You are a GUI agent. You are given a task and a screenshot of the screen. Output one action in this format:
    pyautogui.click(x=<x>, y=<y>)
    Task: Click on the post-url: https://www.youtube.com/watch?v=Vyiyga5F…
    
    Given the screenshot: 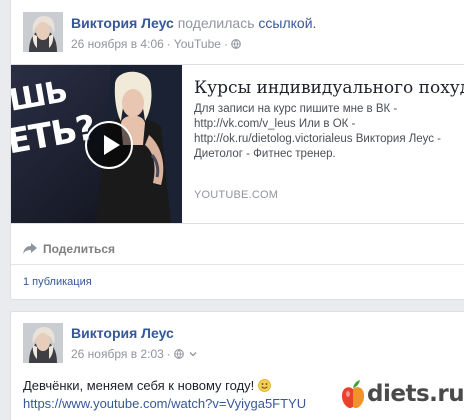 What is the action you would take?
    pyautogui.click(x=164, y=403)
    